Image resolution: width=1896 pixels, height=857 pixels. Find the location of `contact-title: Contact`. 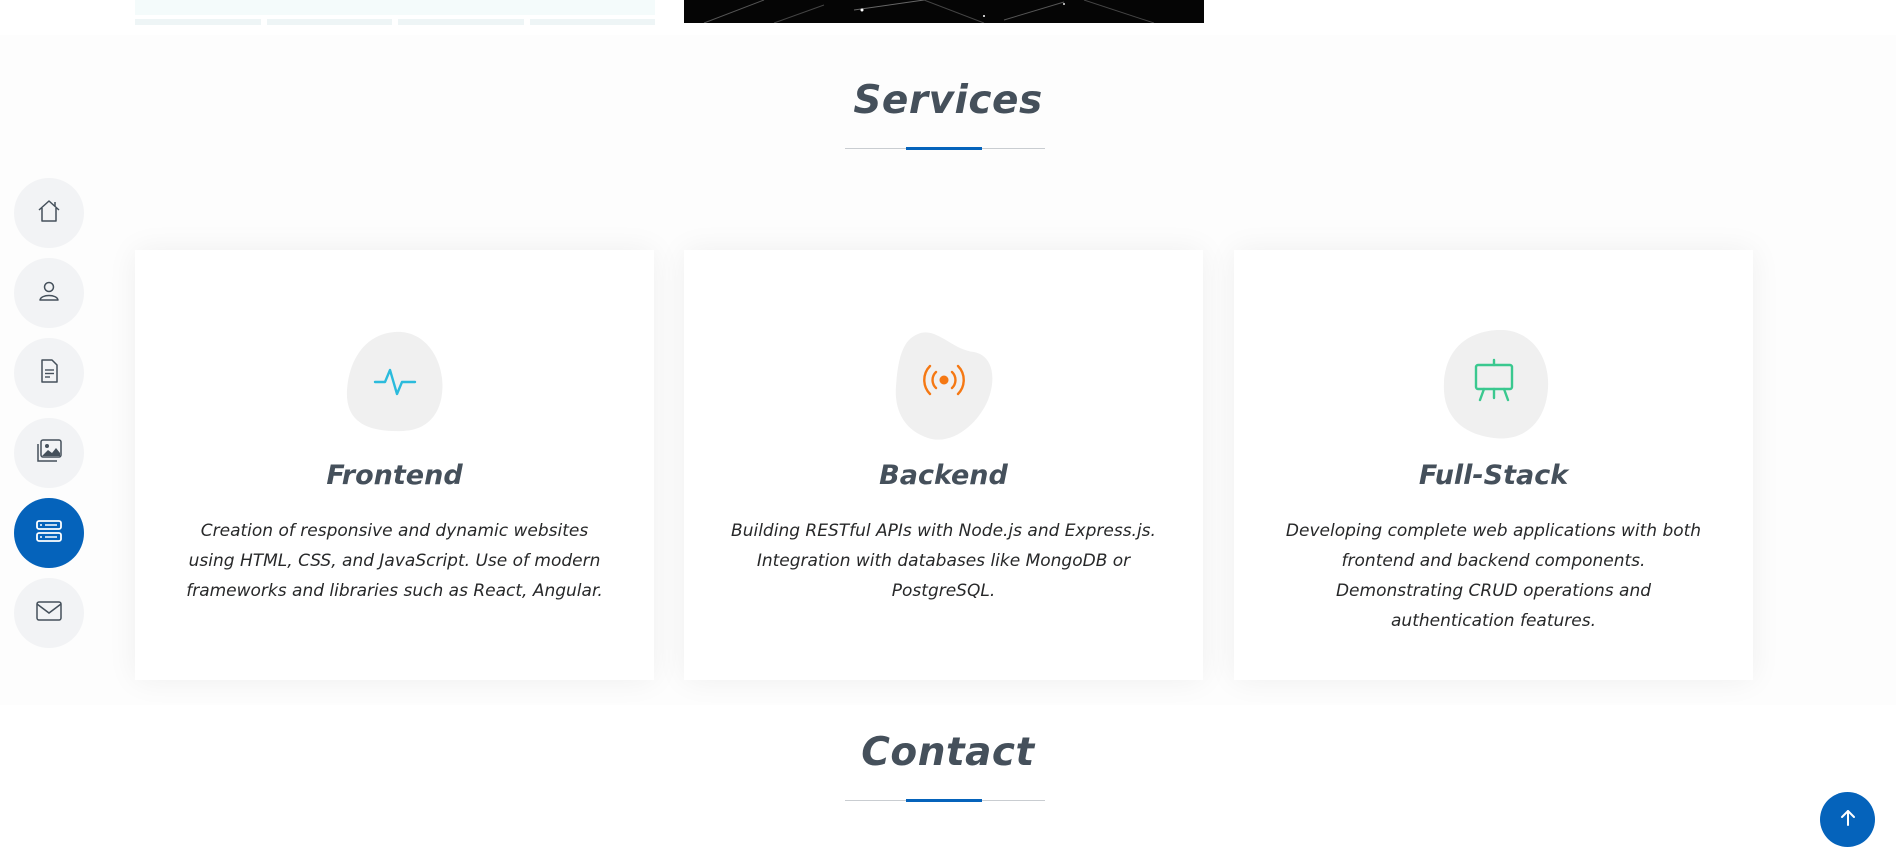

contact-title: Contact is located at coordinates (948, 752).